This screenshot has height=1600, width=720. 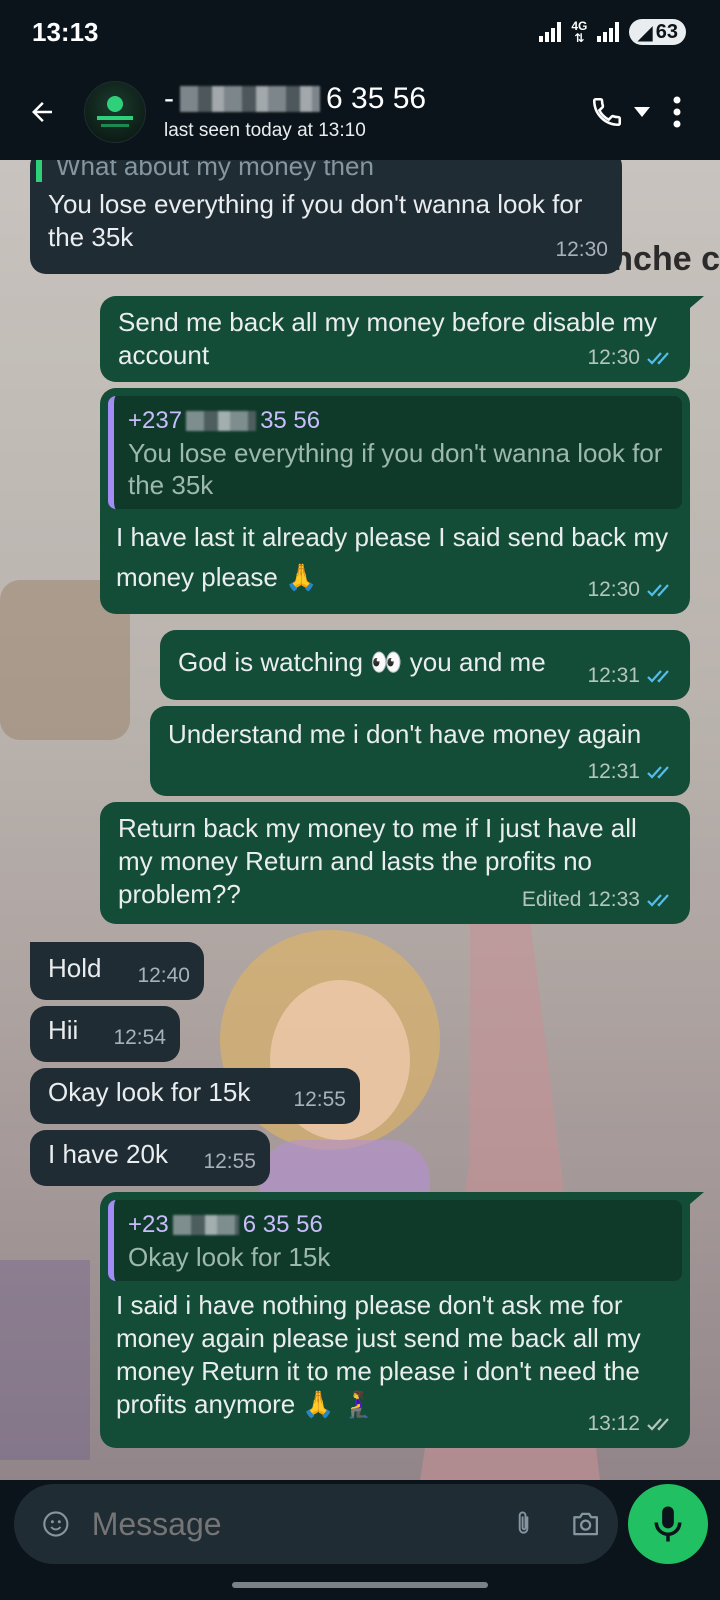 I want to click on quoted-sender: +23 6 35 56, so click(x=225, y=1224).